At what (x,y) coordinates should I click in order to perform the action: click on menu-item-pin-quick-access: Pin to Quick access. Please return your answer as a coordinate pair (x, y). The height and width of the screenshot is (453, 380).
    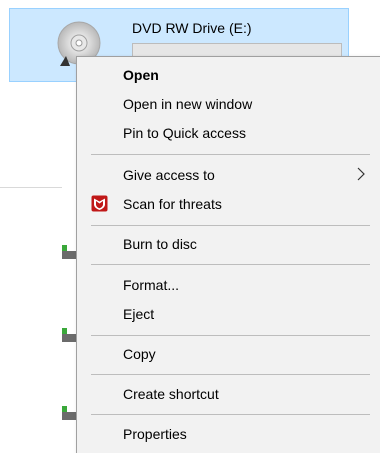
    Looking at the image, I should click on (228, 133).